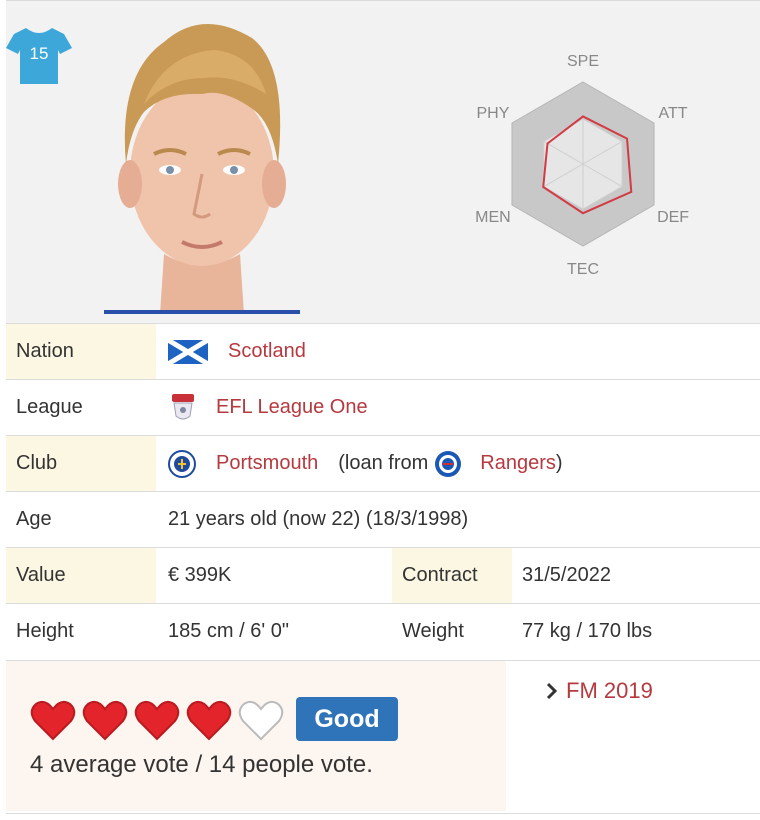  Describe the element at coordinates (582, 166) in the screenshot. I see `attribute-radar-chart: SPE ATT DEF TEC MEN PHY` at that location.